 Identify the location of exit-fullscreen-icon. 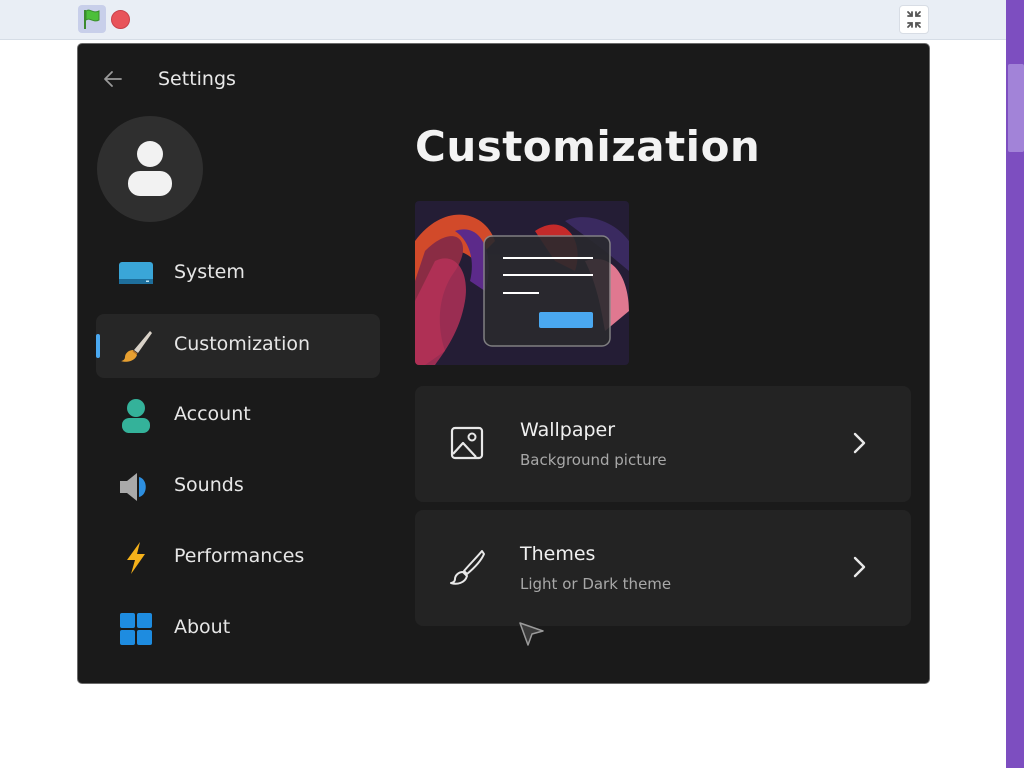
(914, 19).